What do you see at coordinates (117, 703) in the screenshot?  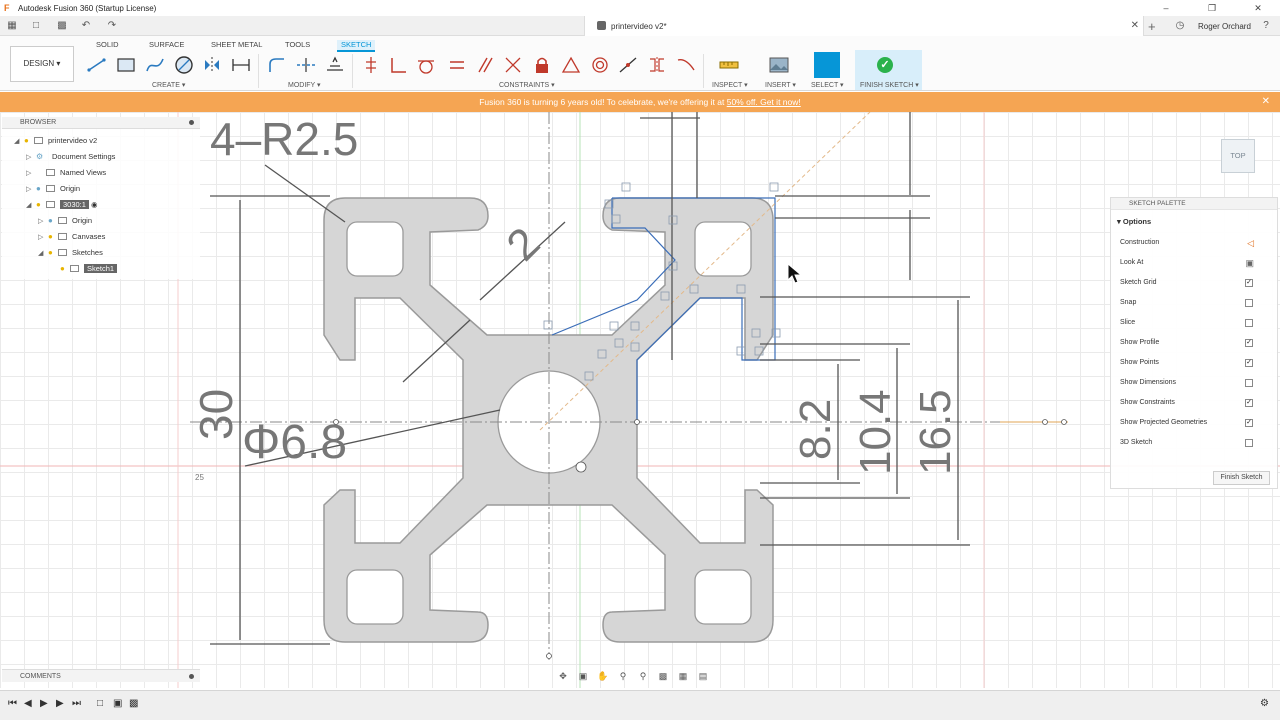 I see `timeline-canvas-icon: ▣` at bounding box center [117, 703].